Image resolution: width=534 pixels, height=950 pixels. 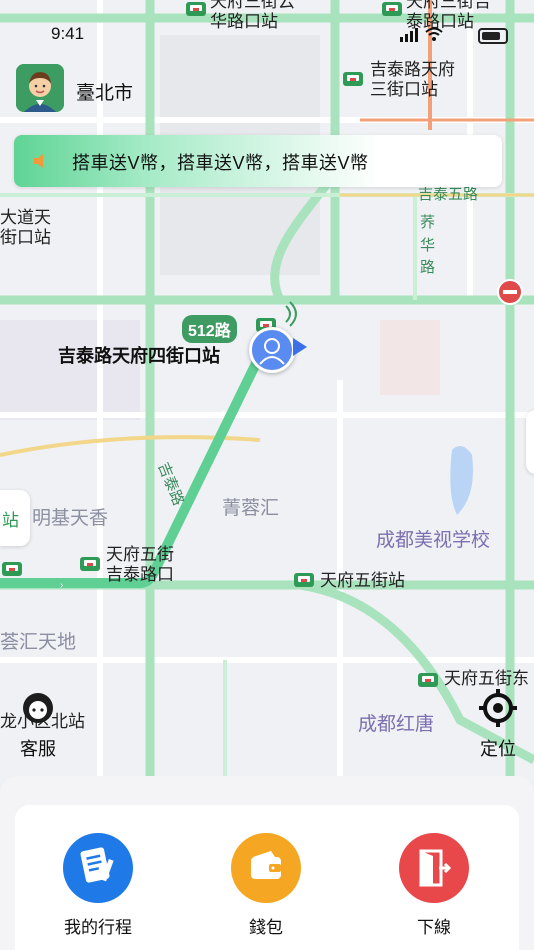 I want to click on promo-notice-text: 搭車送V幣，搭車送V幣，搭車送V幣, so click(x=220, y=163).